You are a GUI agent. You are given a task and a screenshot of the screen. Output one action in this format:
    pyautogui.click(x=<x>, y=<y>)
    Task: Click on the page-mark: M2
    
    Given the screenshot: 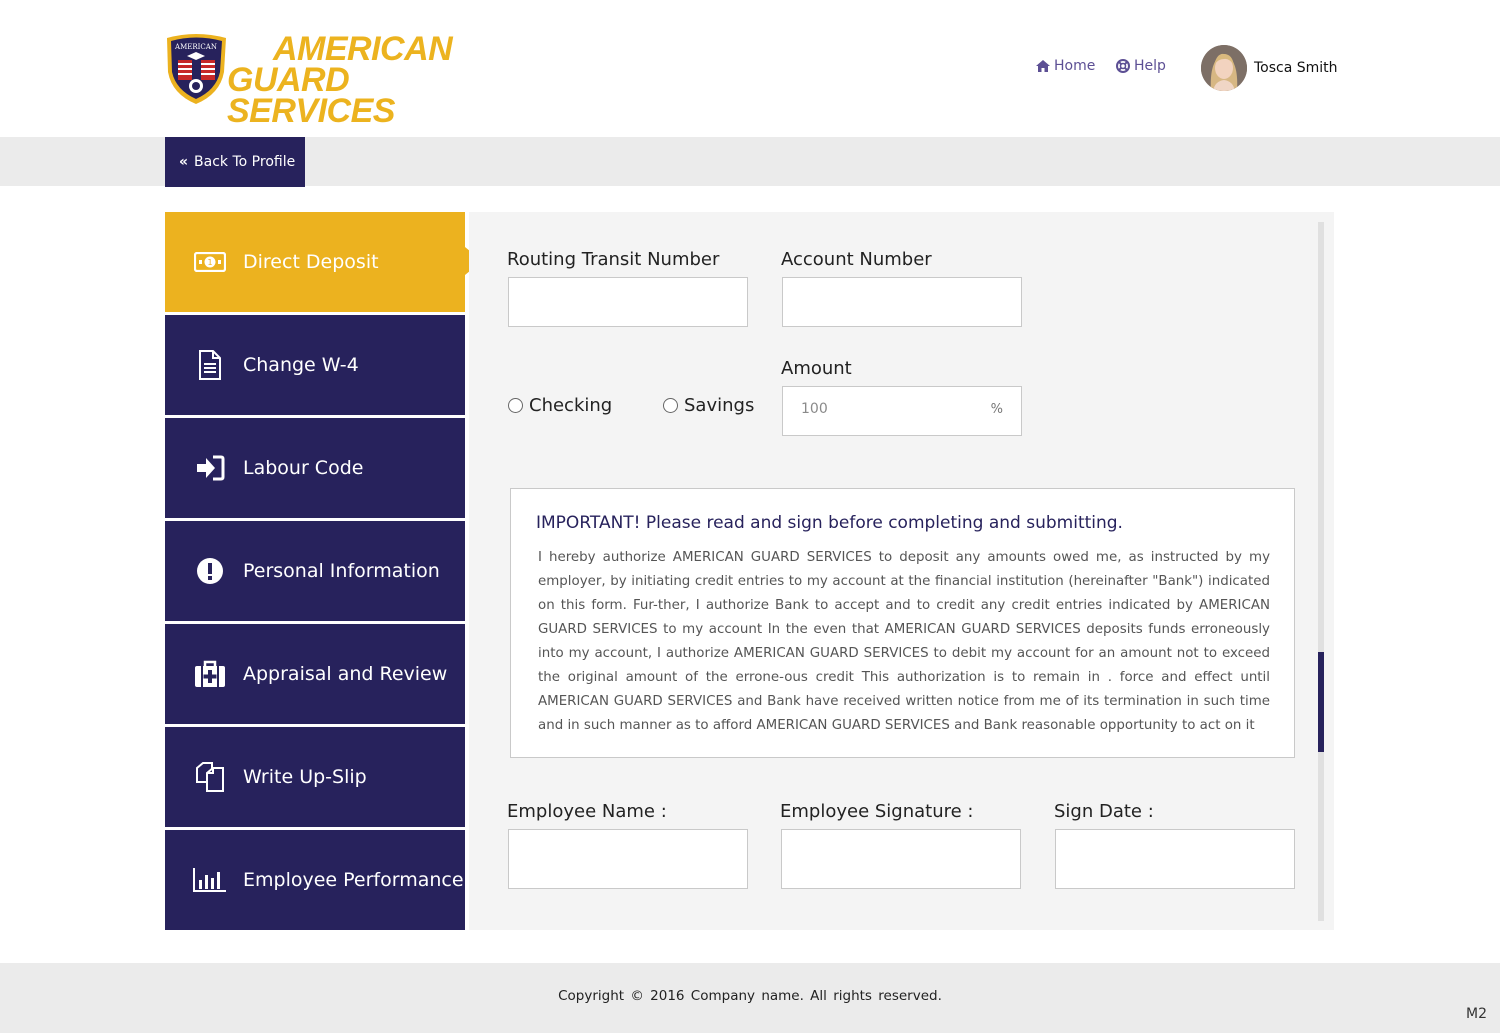 What is the action you would take?
    pyautogui.click(x=1476, y=1014)
    